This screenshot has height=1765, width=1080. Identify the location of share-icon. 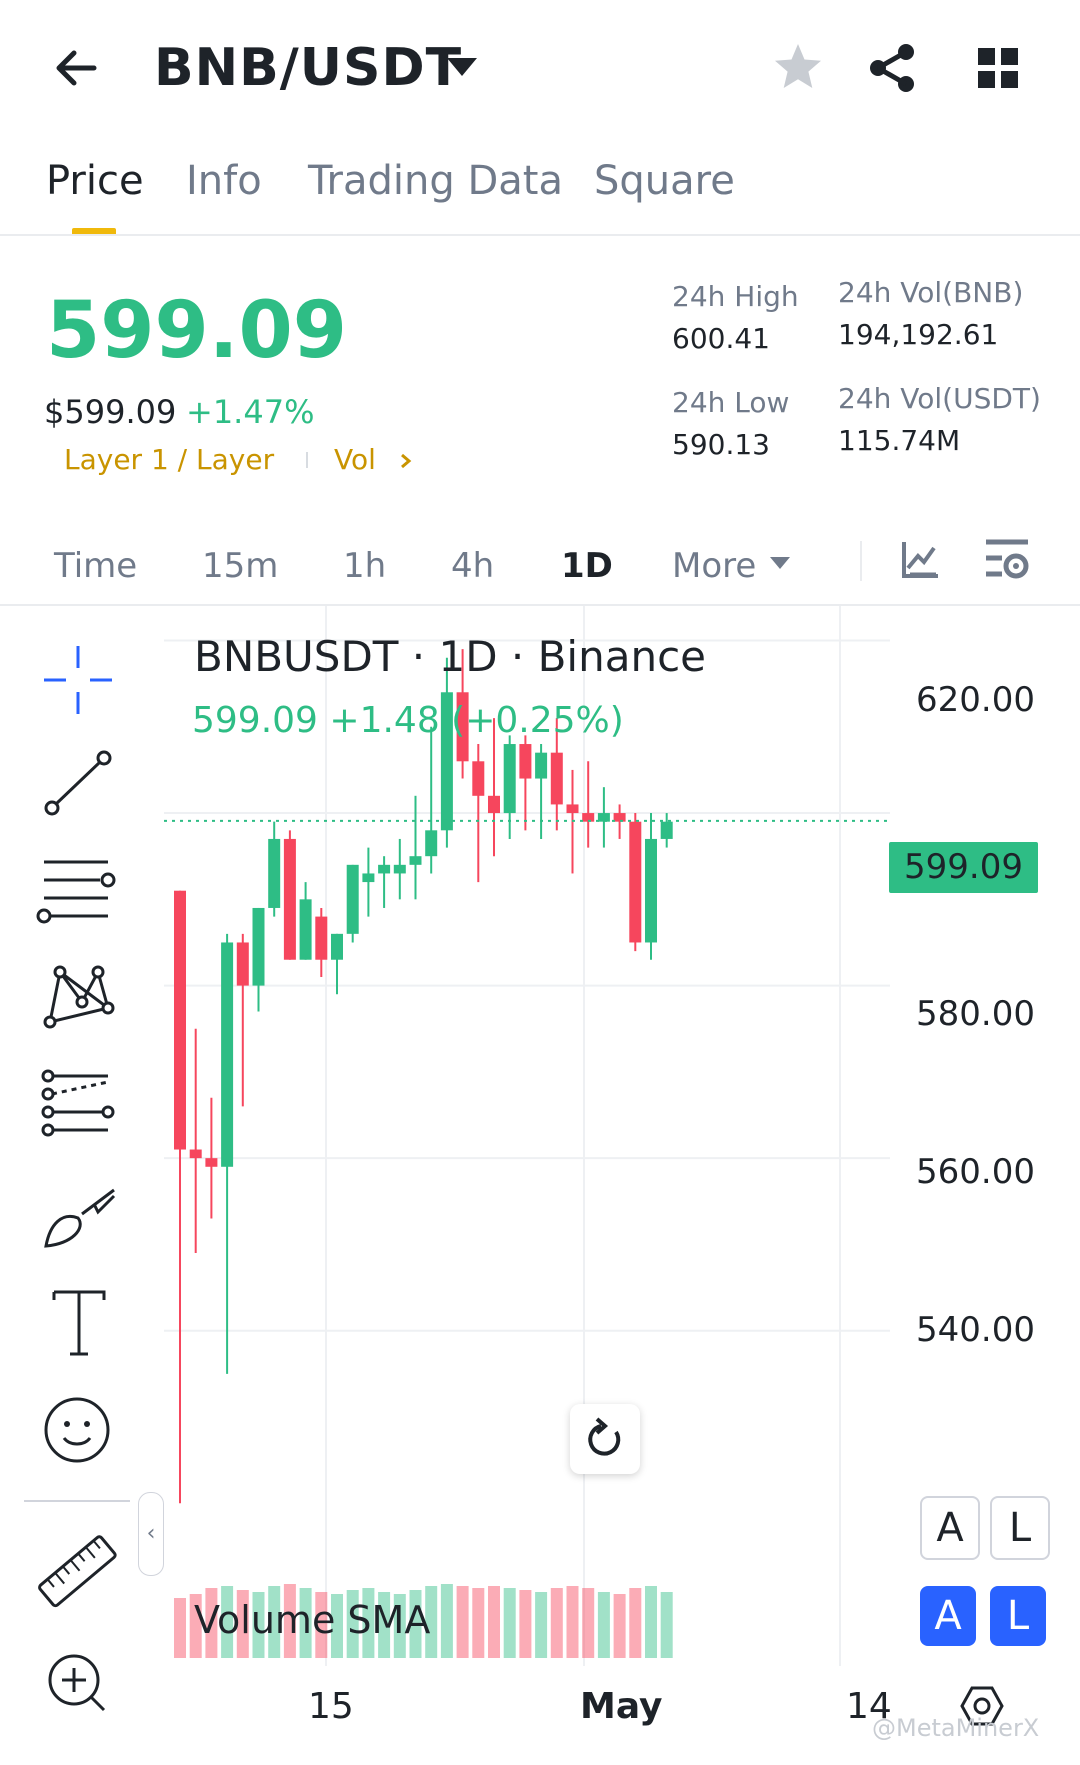
(892, 68).